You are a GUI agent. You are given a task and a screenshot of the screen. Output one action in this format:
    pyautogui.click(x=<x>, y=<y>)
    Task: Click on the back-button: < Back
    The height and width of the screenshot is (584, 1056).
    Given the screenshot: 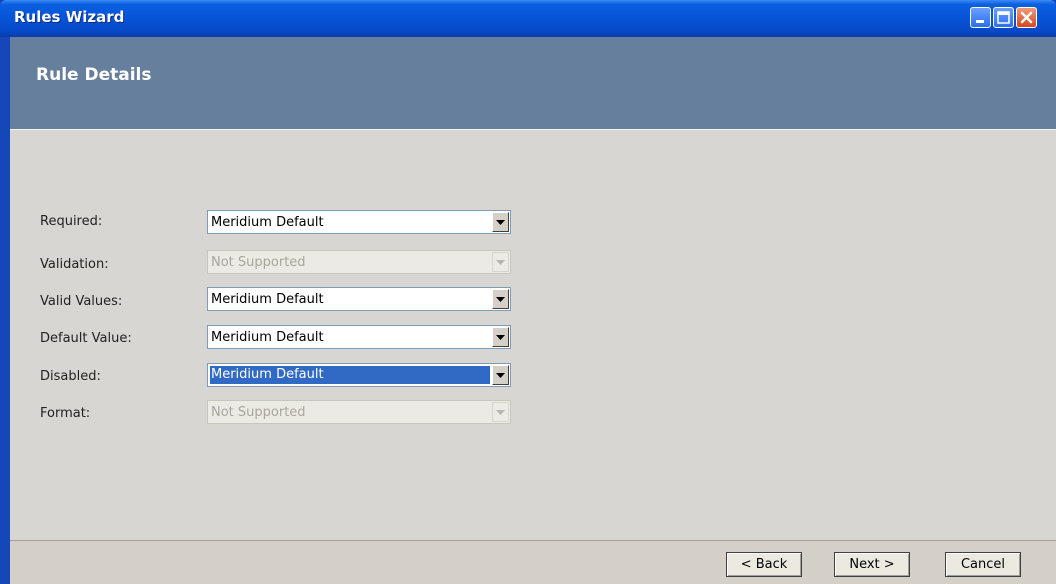 What is the action you would take?
    pyautogui.click(x=764, y=564)
    